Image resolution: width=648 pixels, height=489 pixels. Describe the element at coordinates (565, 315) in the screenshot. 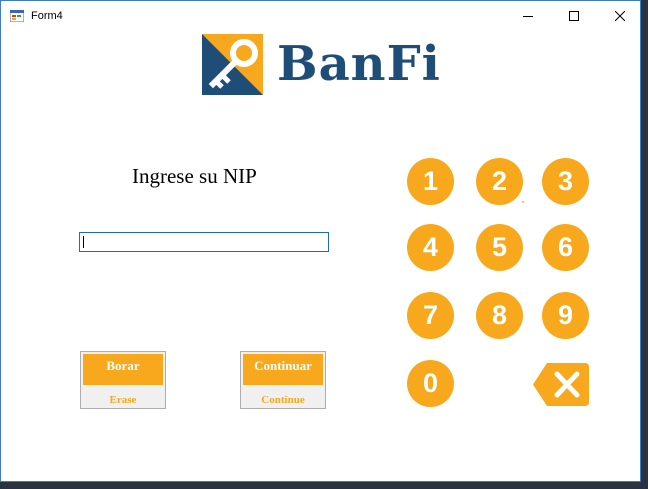

I see `key-9: 9` at that location.